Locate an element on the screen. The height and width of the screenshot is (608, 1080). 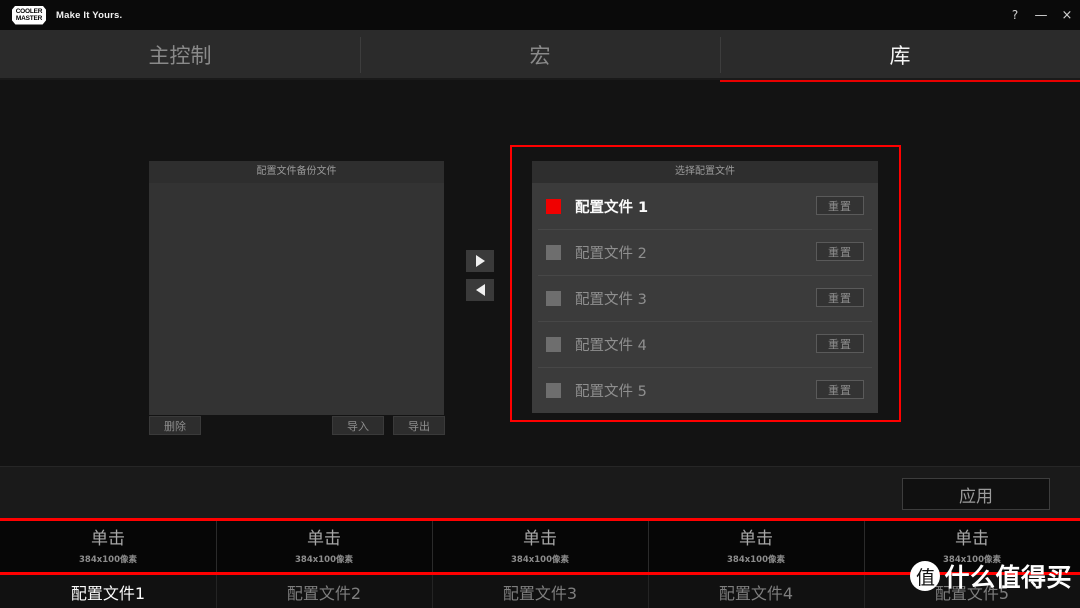
tab-main-control: 主控制 is located at coordinates (180, 55).